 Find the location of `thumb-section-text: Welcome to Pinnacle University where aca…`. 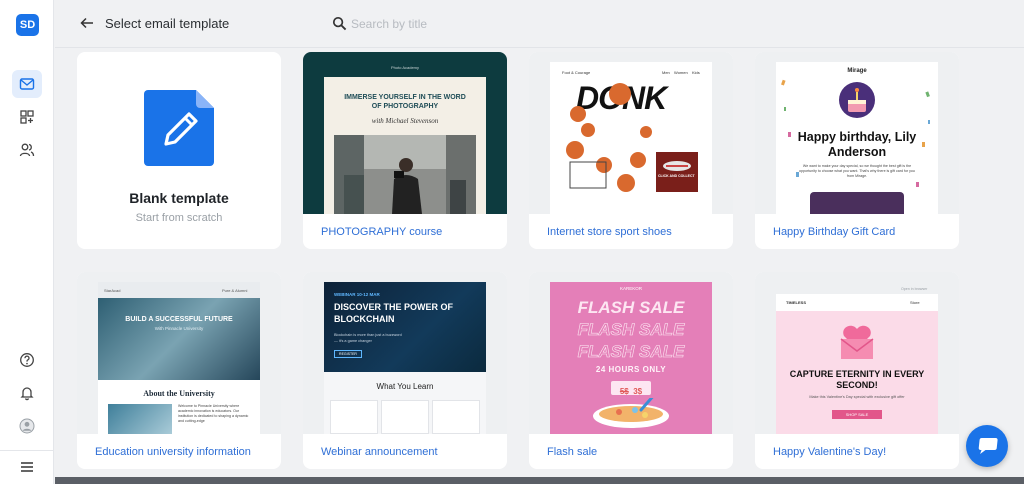

thumb-section-text: Welcome to Pinnacle University where aca… is located at coordinates (213, 413).